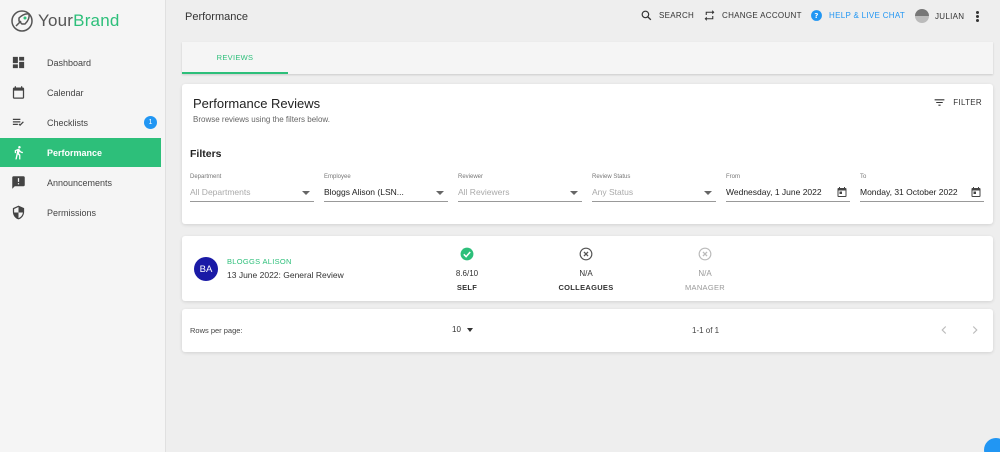 The width and height of the screenshot is (1000, 452). I want to click on to-date-field: To Monday, 31 October 2022, so click(922, 188).